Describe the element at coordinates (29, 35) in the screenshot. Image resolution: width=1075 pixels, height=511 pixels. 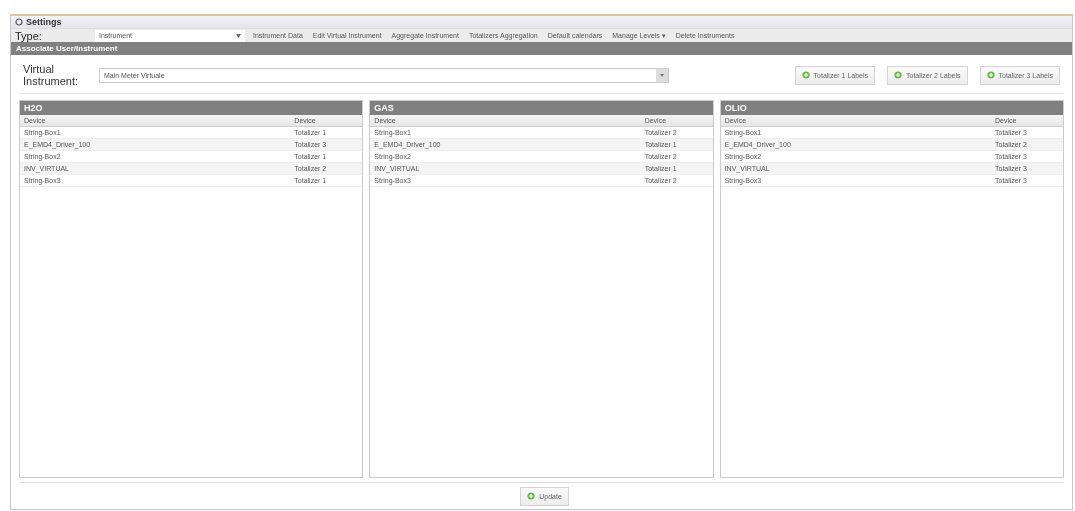
I see `type-label: Type:` at that location.